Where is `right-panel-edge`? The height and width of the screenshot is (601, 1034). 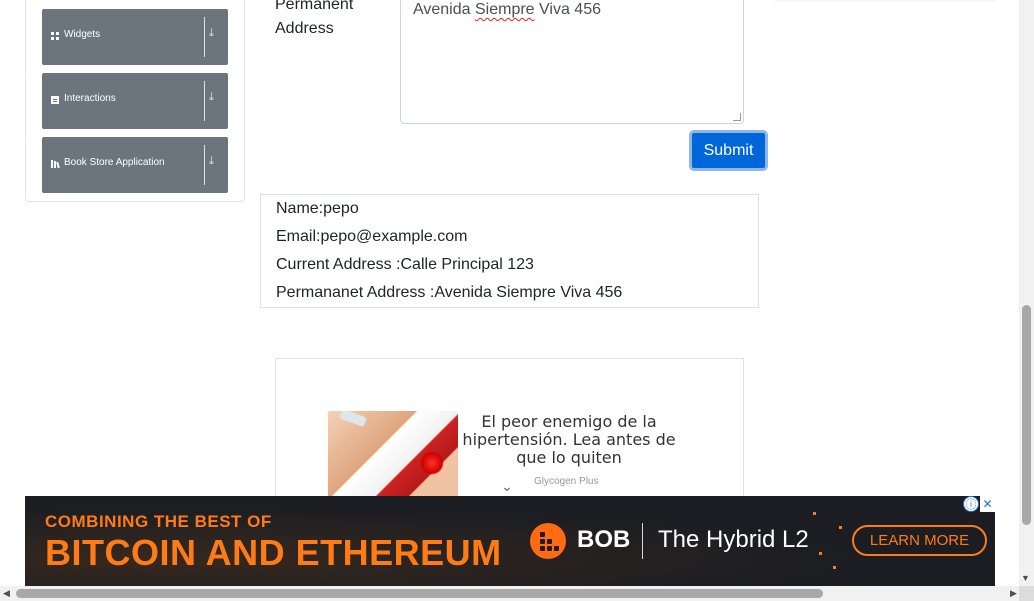 right-panel-edge is located at coordinates (885, 1).